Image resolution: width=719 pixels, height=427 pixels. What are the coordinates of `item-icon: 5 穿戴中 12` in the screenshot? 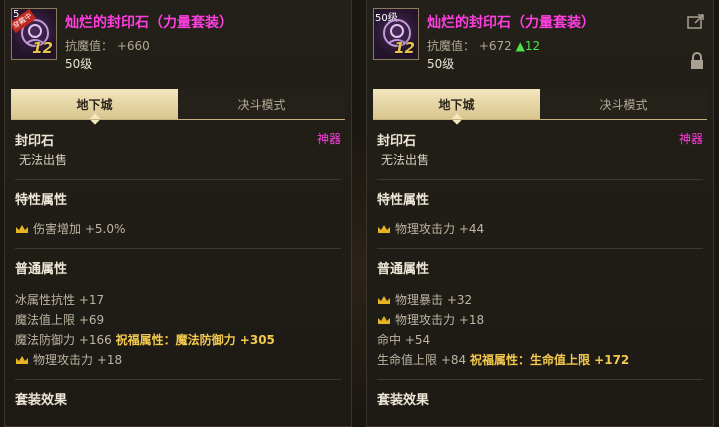 It's located at (34, 34).